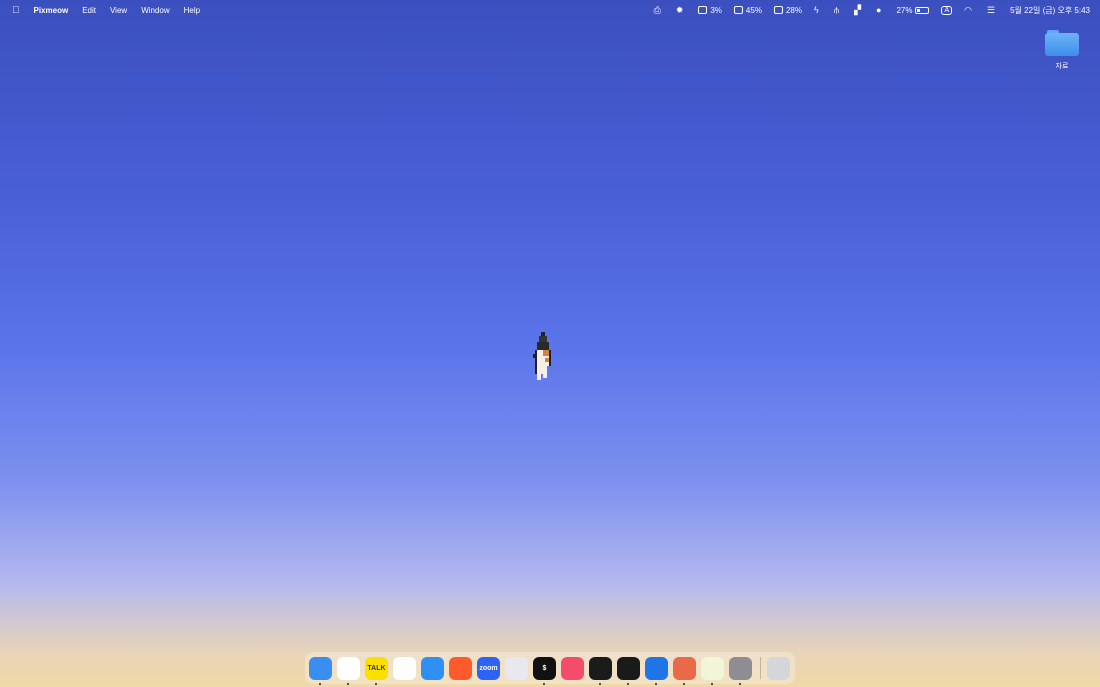 The height and width of the screenshot is (687, 1100). I want to click on printer-icon: ⎙, so click(657, 9).